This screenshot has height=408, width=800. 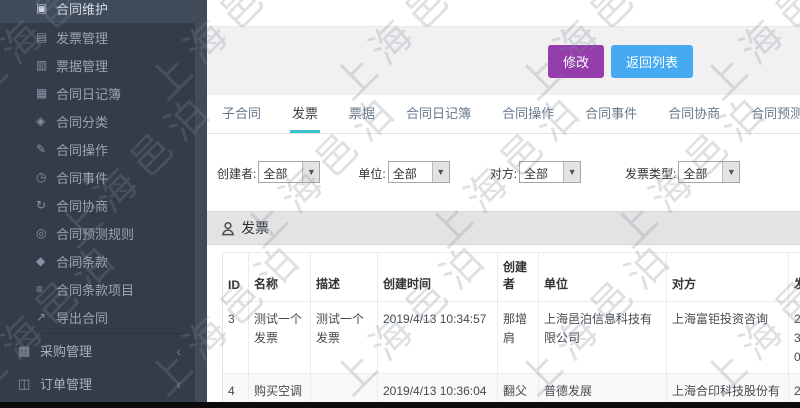 I want to click on edit-button: 修改, so click(x=575, y=61).